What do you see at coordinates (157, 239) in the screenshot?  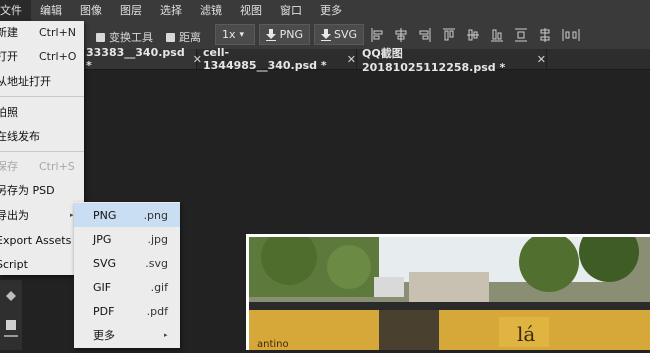 I see `file-extension-label: .jpg` at bounding box center [157, 239].